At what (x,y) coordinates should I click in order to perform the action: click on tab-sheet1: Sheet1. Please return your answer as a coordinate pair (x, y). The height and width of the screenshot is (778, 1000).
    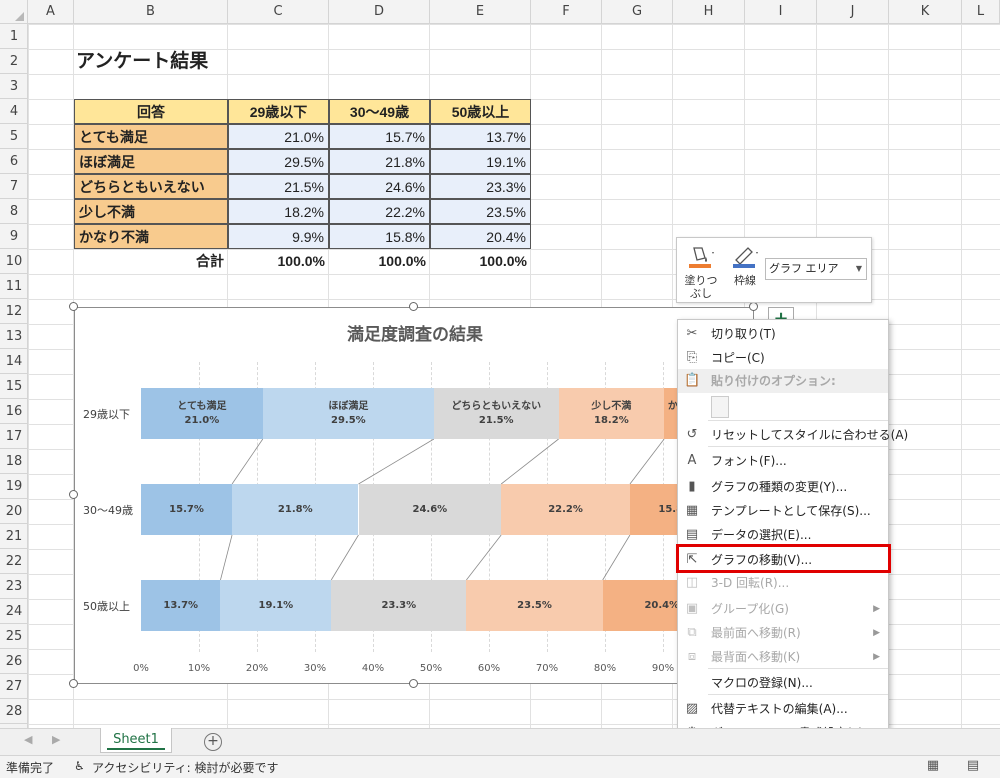
    Looking at the image, I should click on (136, 740).